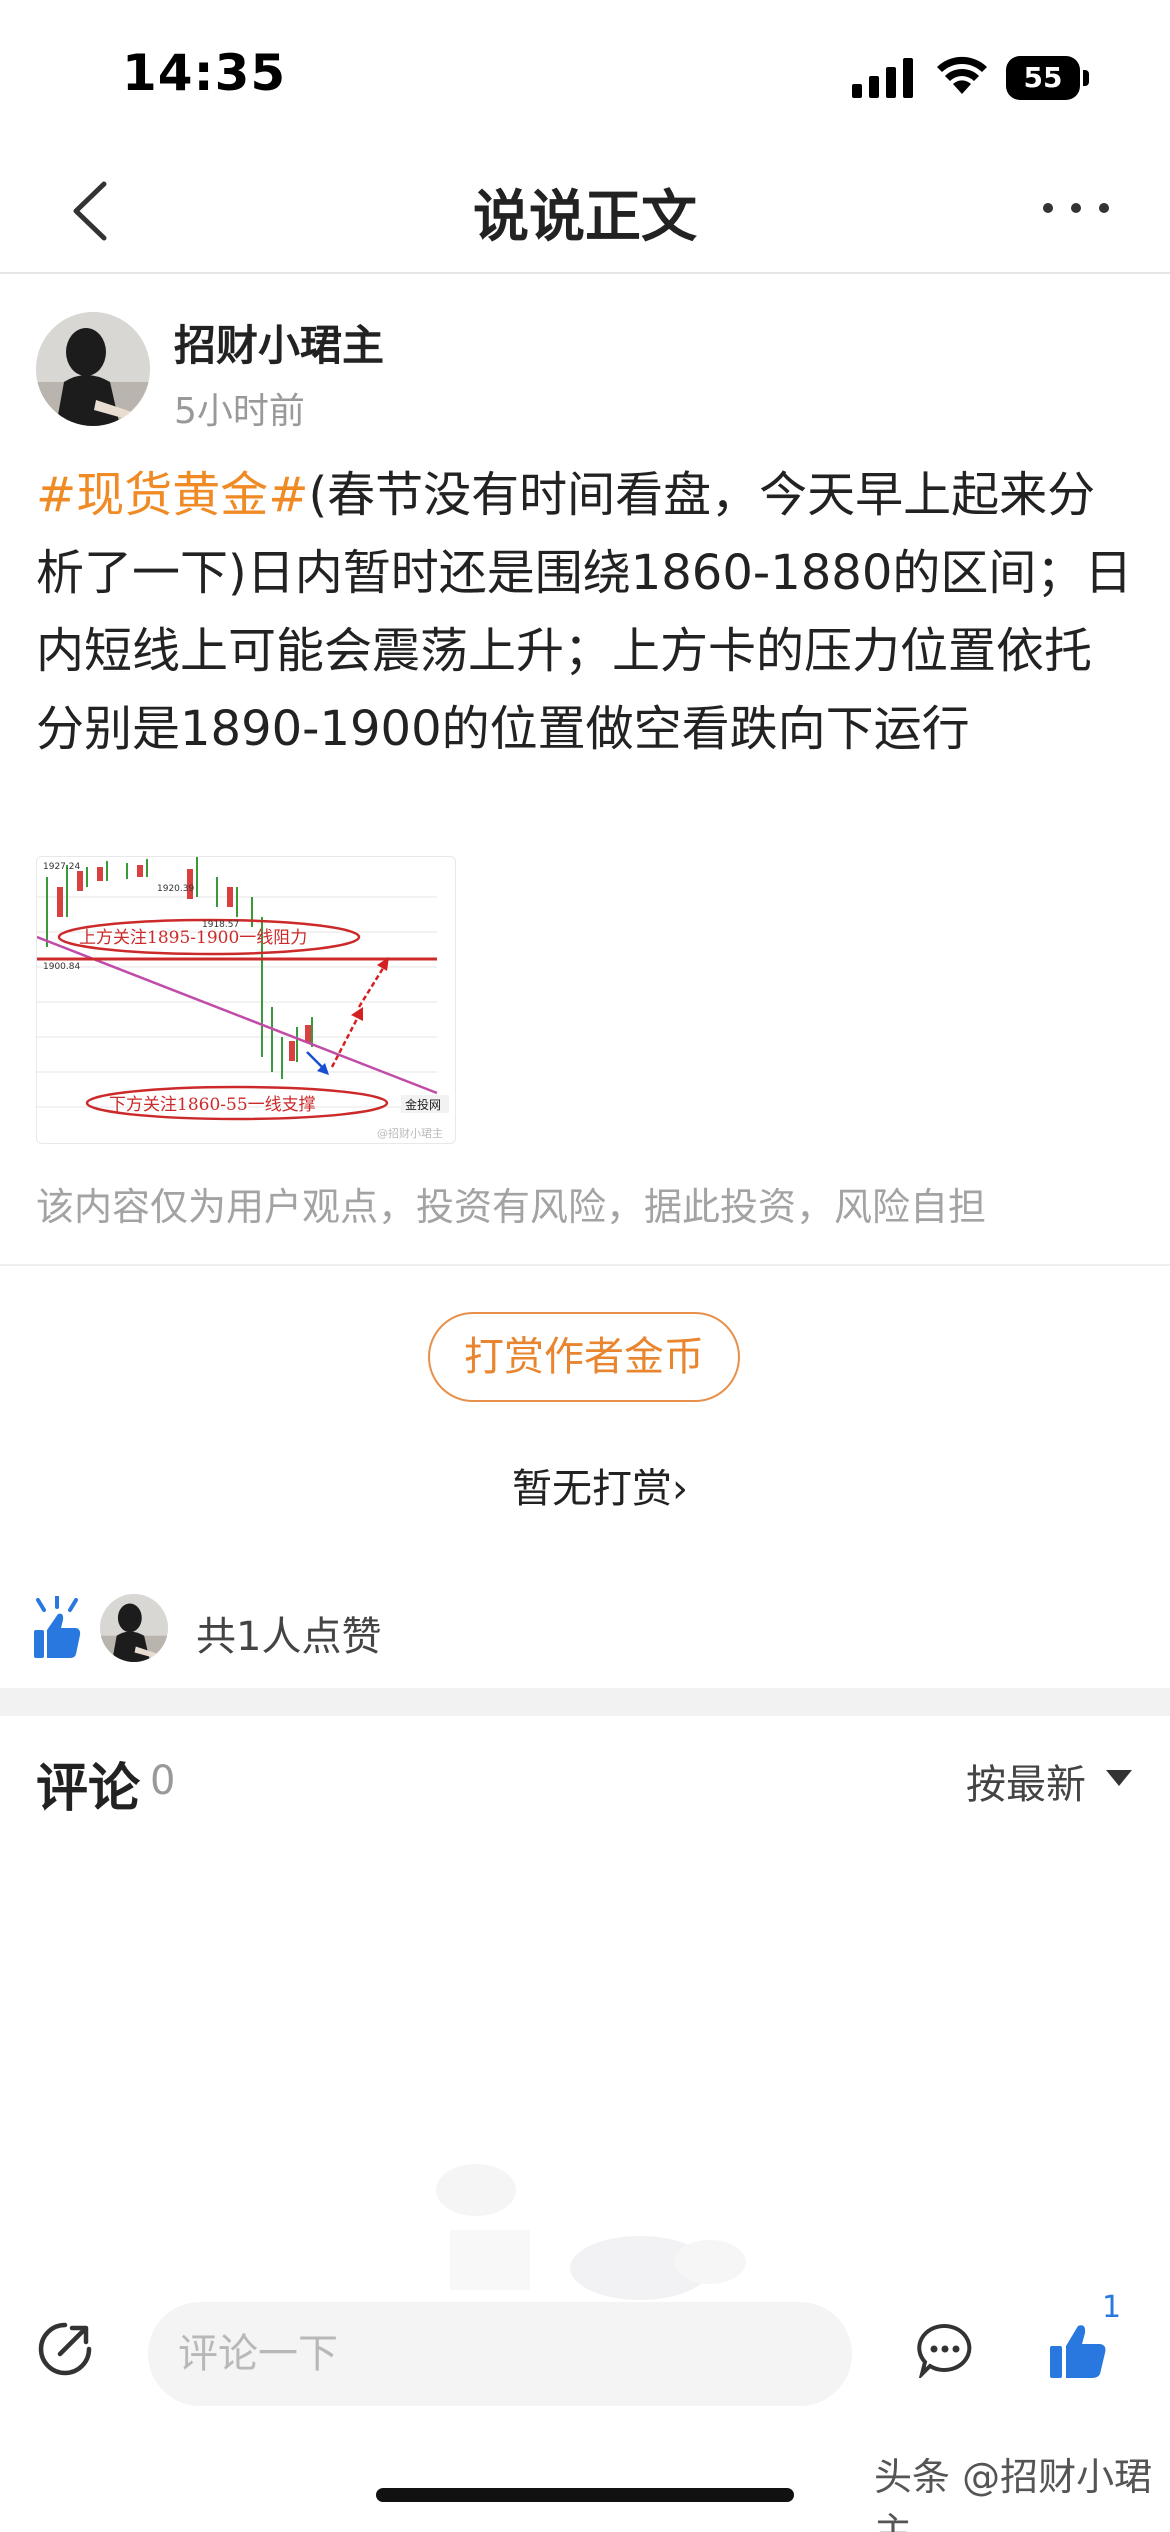 The width and height of the screenshot is (1170, 2532). What do you see at coordinates (172, 495) in the screenshot?
I see `hashtag-link: #现货黄金#` at bounding box center [172, 495].